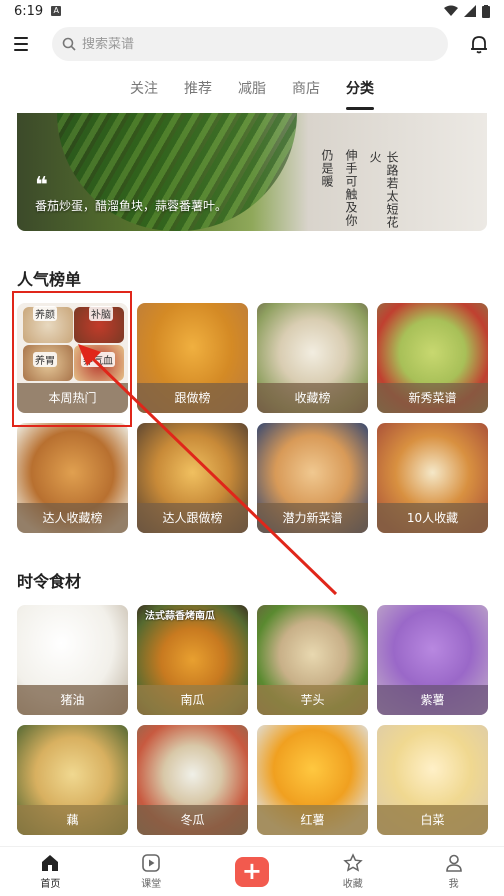  Describe the element at coordinates (72, 780) in the screenshot. I see `seasonal-item: 藕` at that location.